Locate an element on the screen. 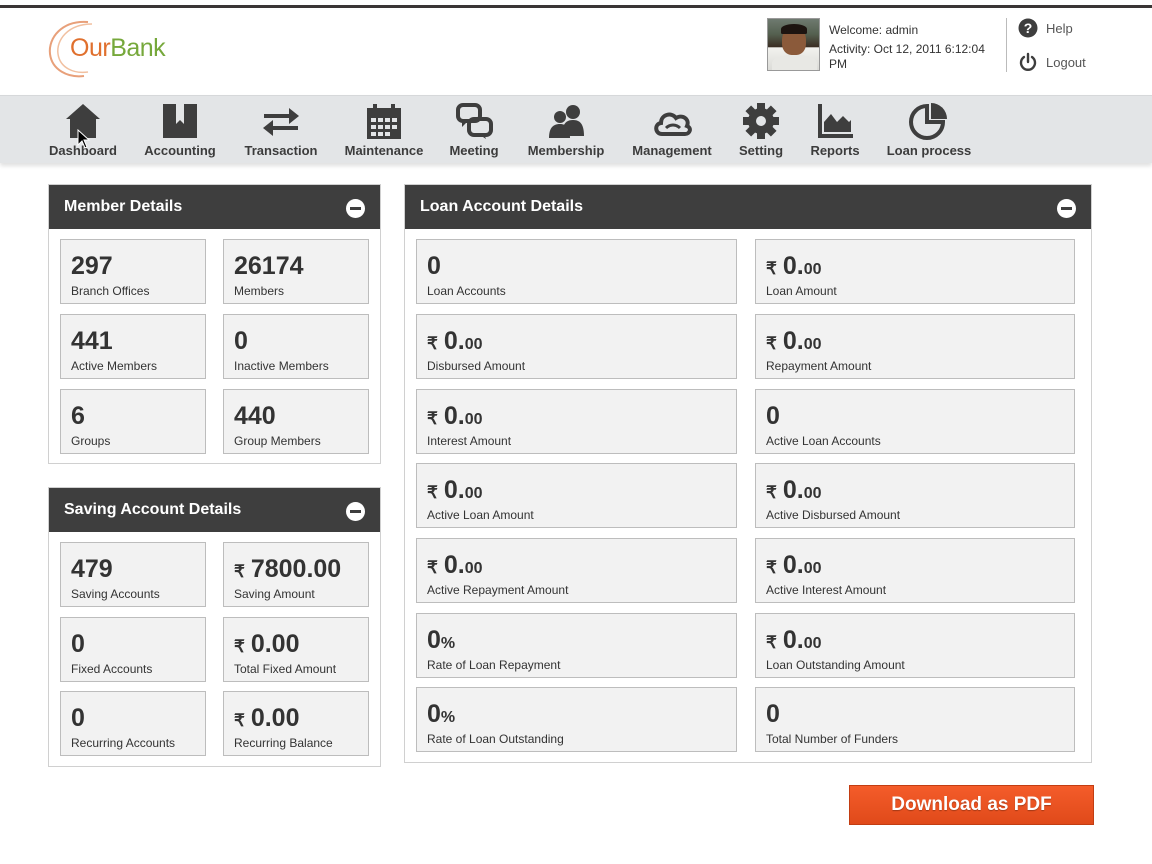  stat-label: Active Disbursed Amount is located at coordinates (833, 515).